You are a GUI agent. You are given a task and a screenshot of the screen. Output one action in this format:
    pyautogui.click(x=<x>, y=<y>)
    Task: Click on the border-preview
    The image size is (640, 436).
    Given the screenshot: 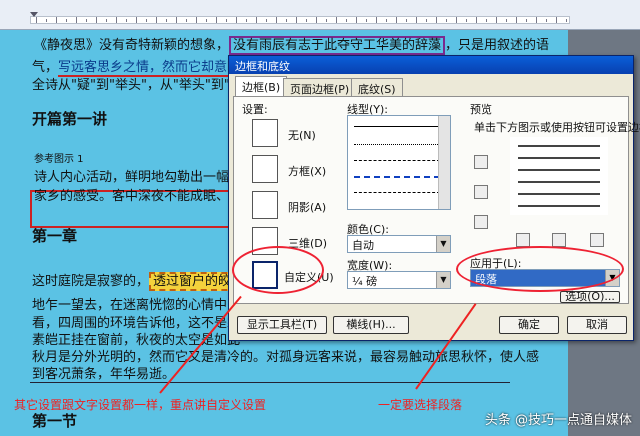 What is the action you would take?
    pyautogui.click(x=559, y=176)
    